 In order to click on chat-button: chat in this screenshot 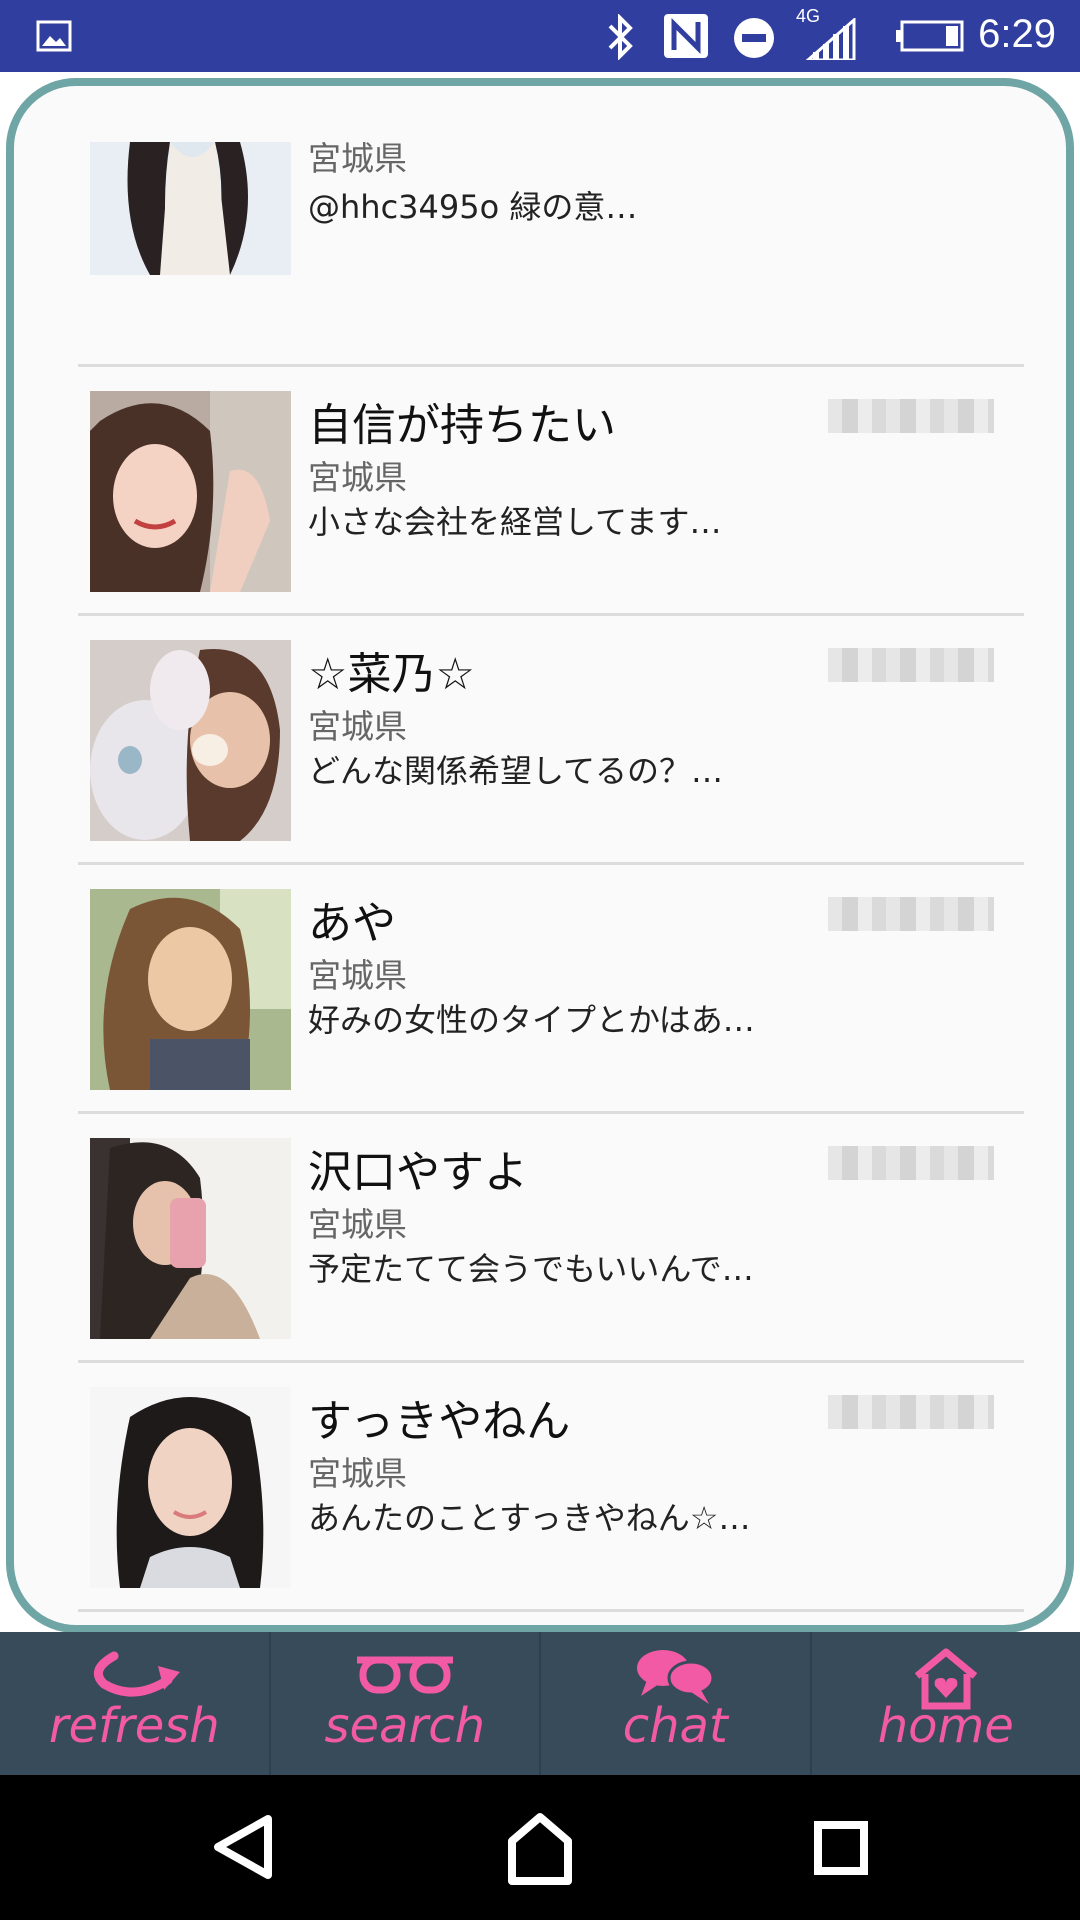, I will do `click(676, 1703)`.